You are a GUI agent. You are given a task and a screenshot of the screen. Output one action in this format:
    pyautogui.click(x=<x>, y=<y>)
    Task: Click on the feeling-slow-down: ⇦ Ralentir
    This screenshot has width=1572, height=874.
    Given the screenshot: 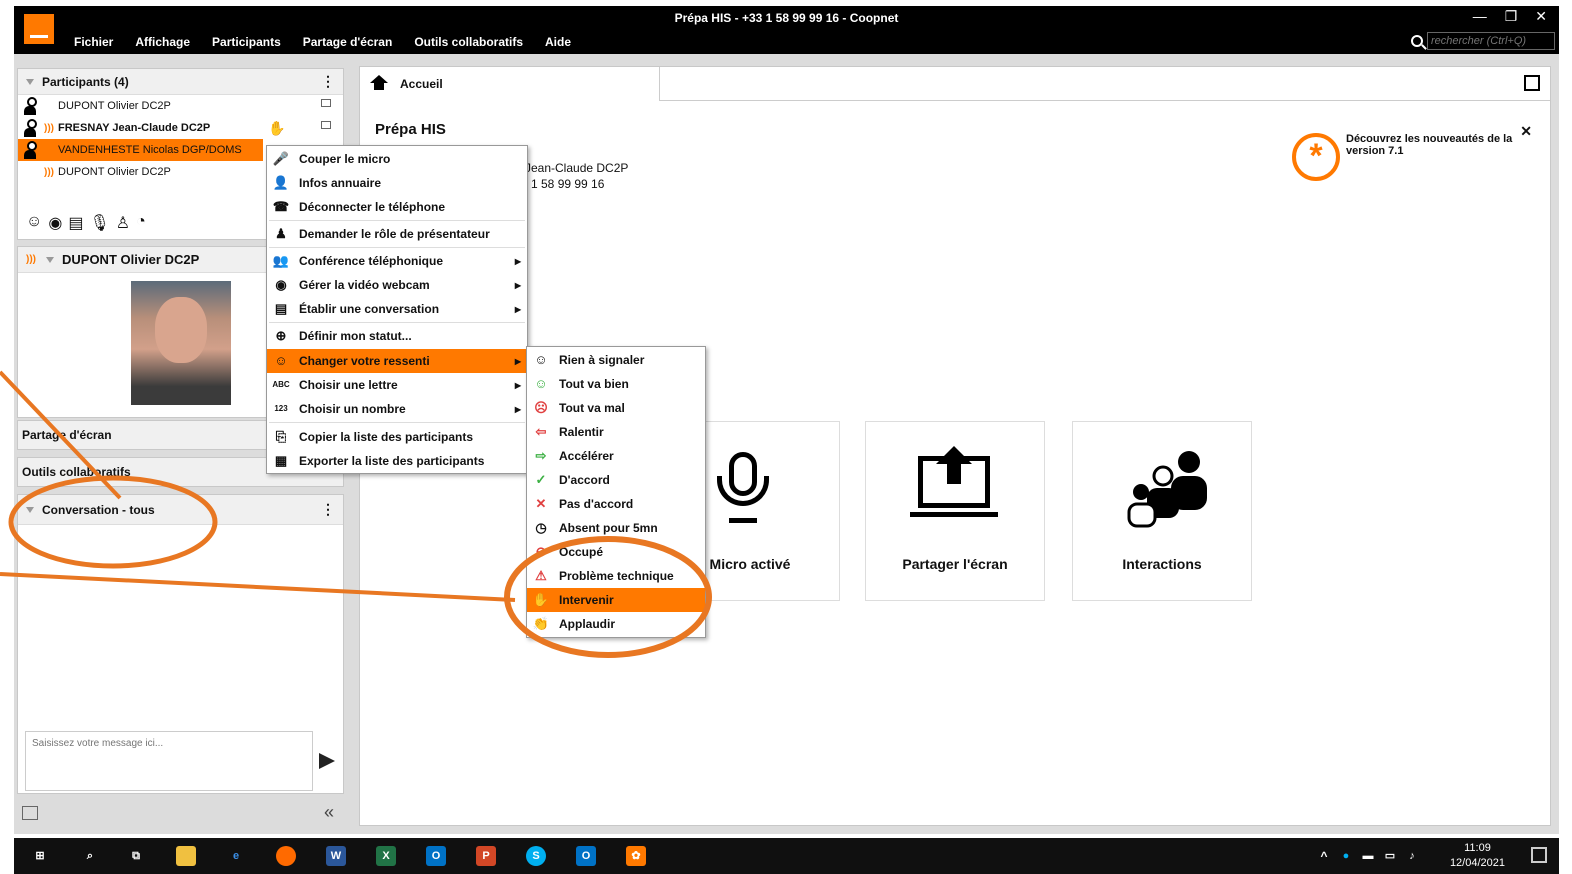 What is the action you would take?
    pyautogui.click(x=616, y=432)
    